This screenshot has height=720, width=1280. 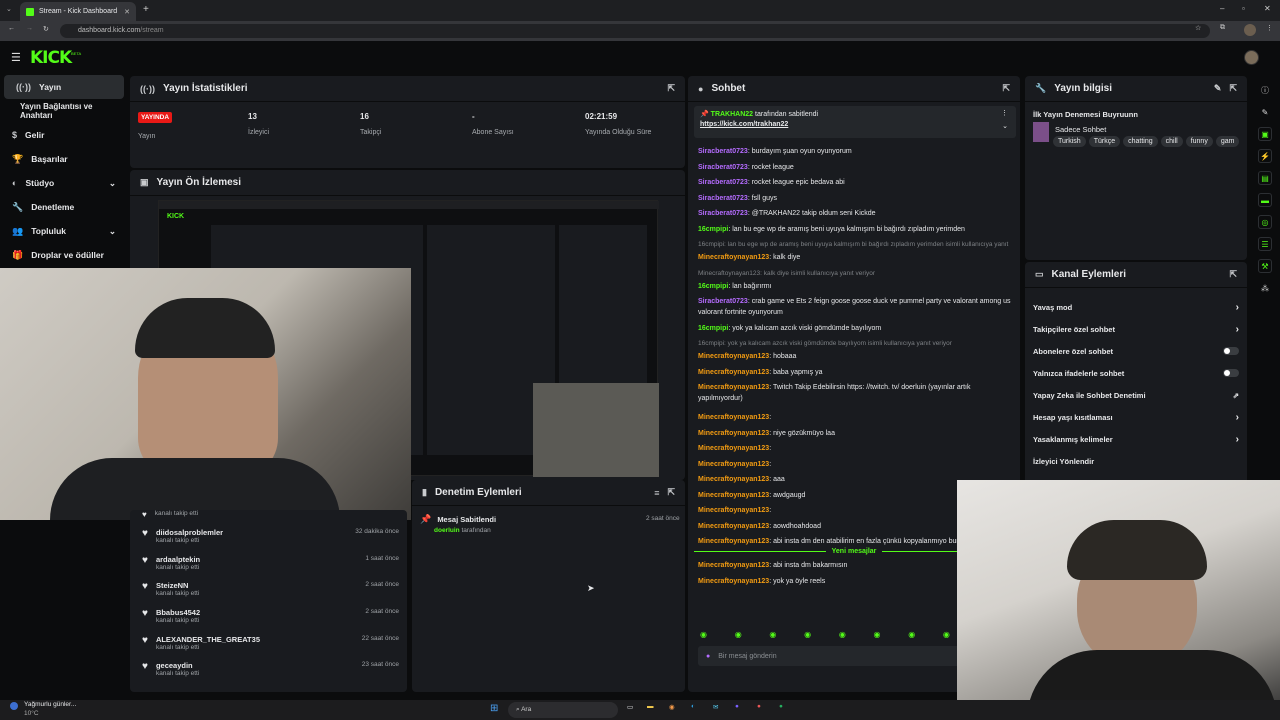 I want to click on browser-menu-icon: ⋮, so click(x=1269, y=28).